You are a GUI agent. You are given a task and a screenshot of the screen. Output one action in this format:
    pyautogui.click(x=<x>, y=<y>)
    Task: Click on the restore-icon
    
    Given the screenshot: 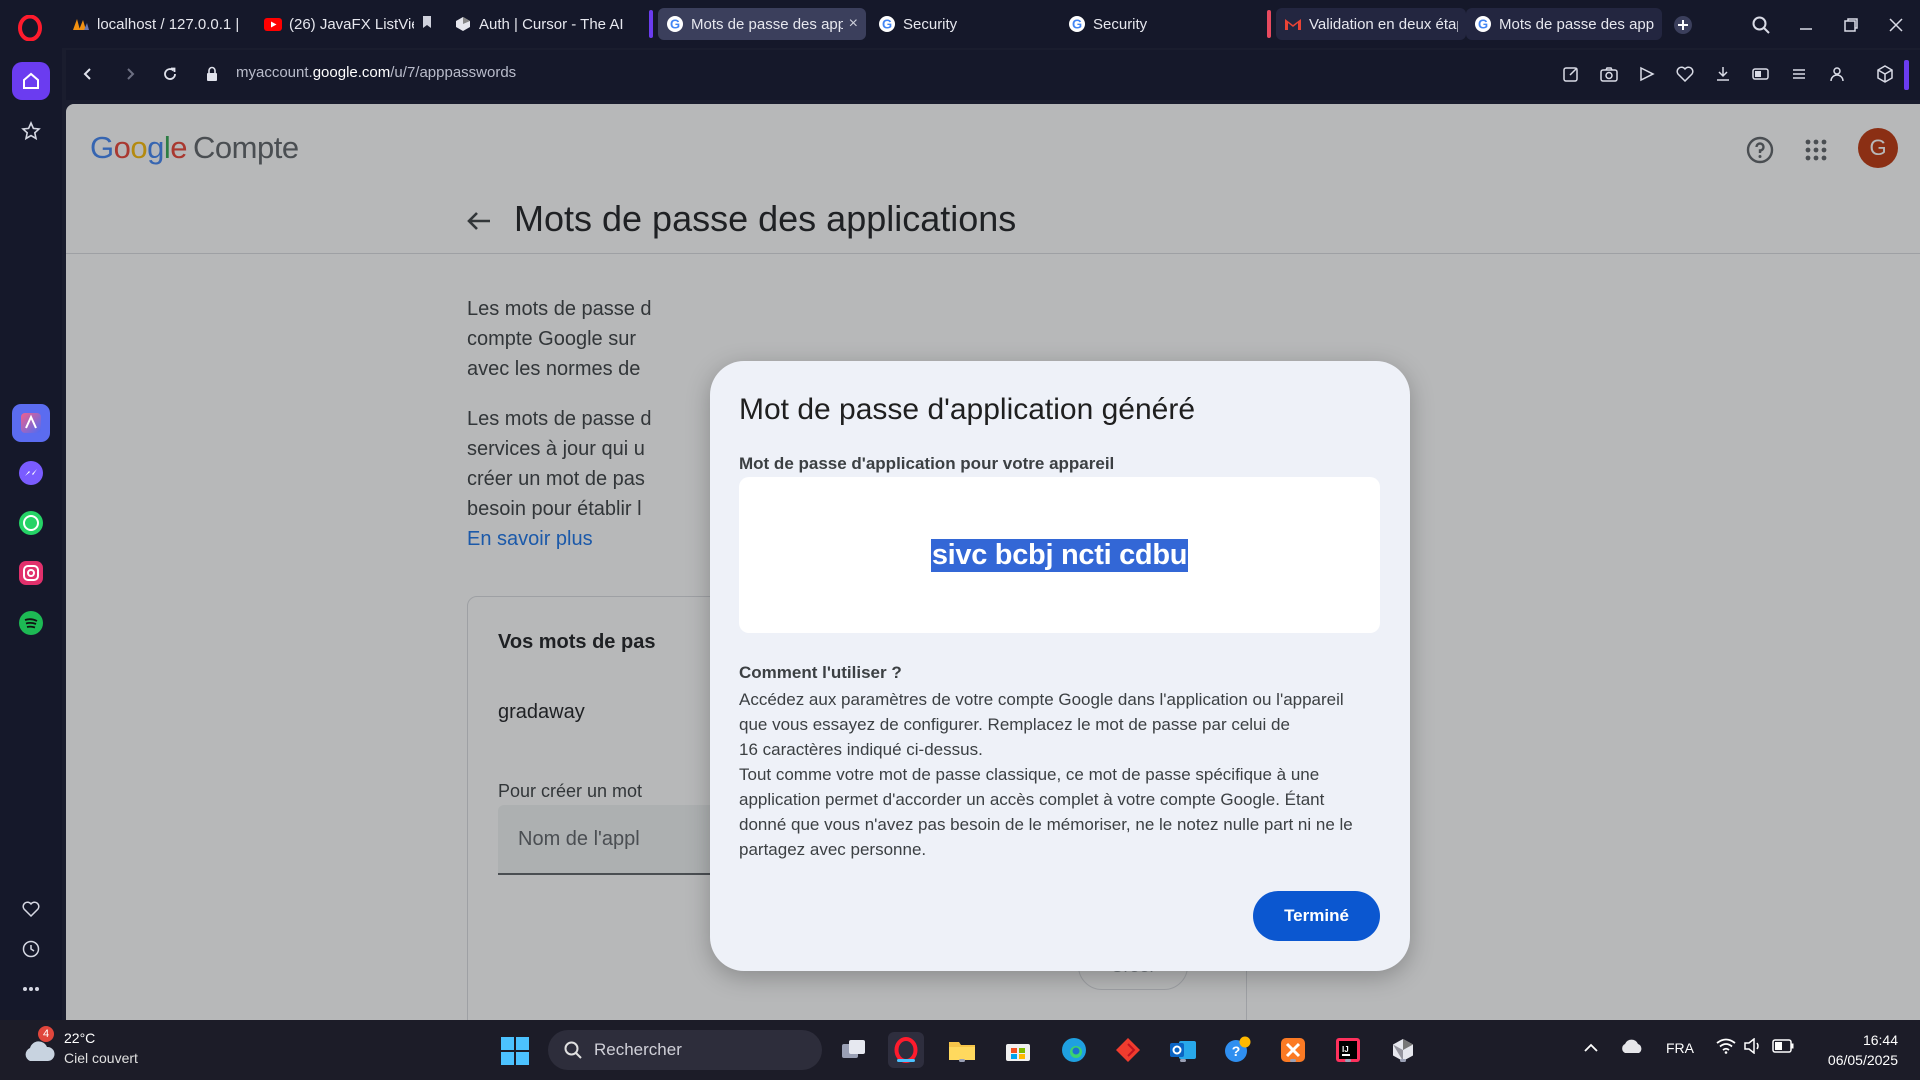 What is the action you would take?
    pyautogui.click(x=1851, y=25)
    